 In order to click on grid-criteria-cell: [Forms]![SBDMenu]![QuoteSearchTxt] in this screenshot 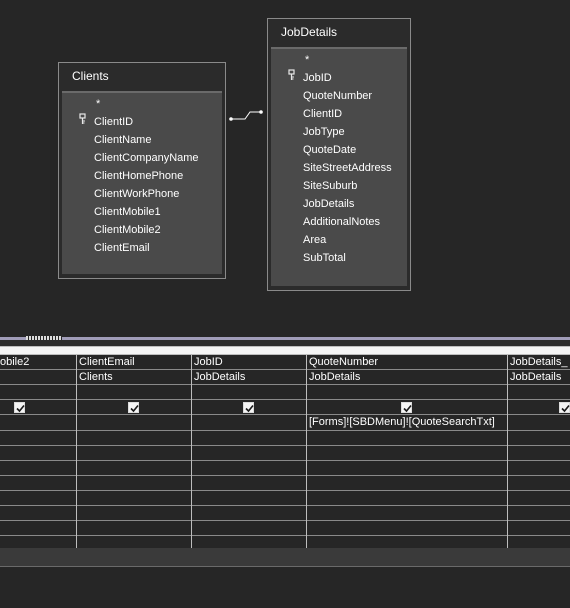, I will do `click(407, 422)`.